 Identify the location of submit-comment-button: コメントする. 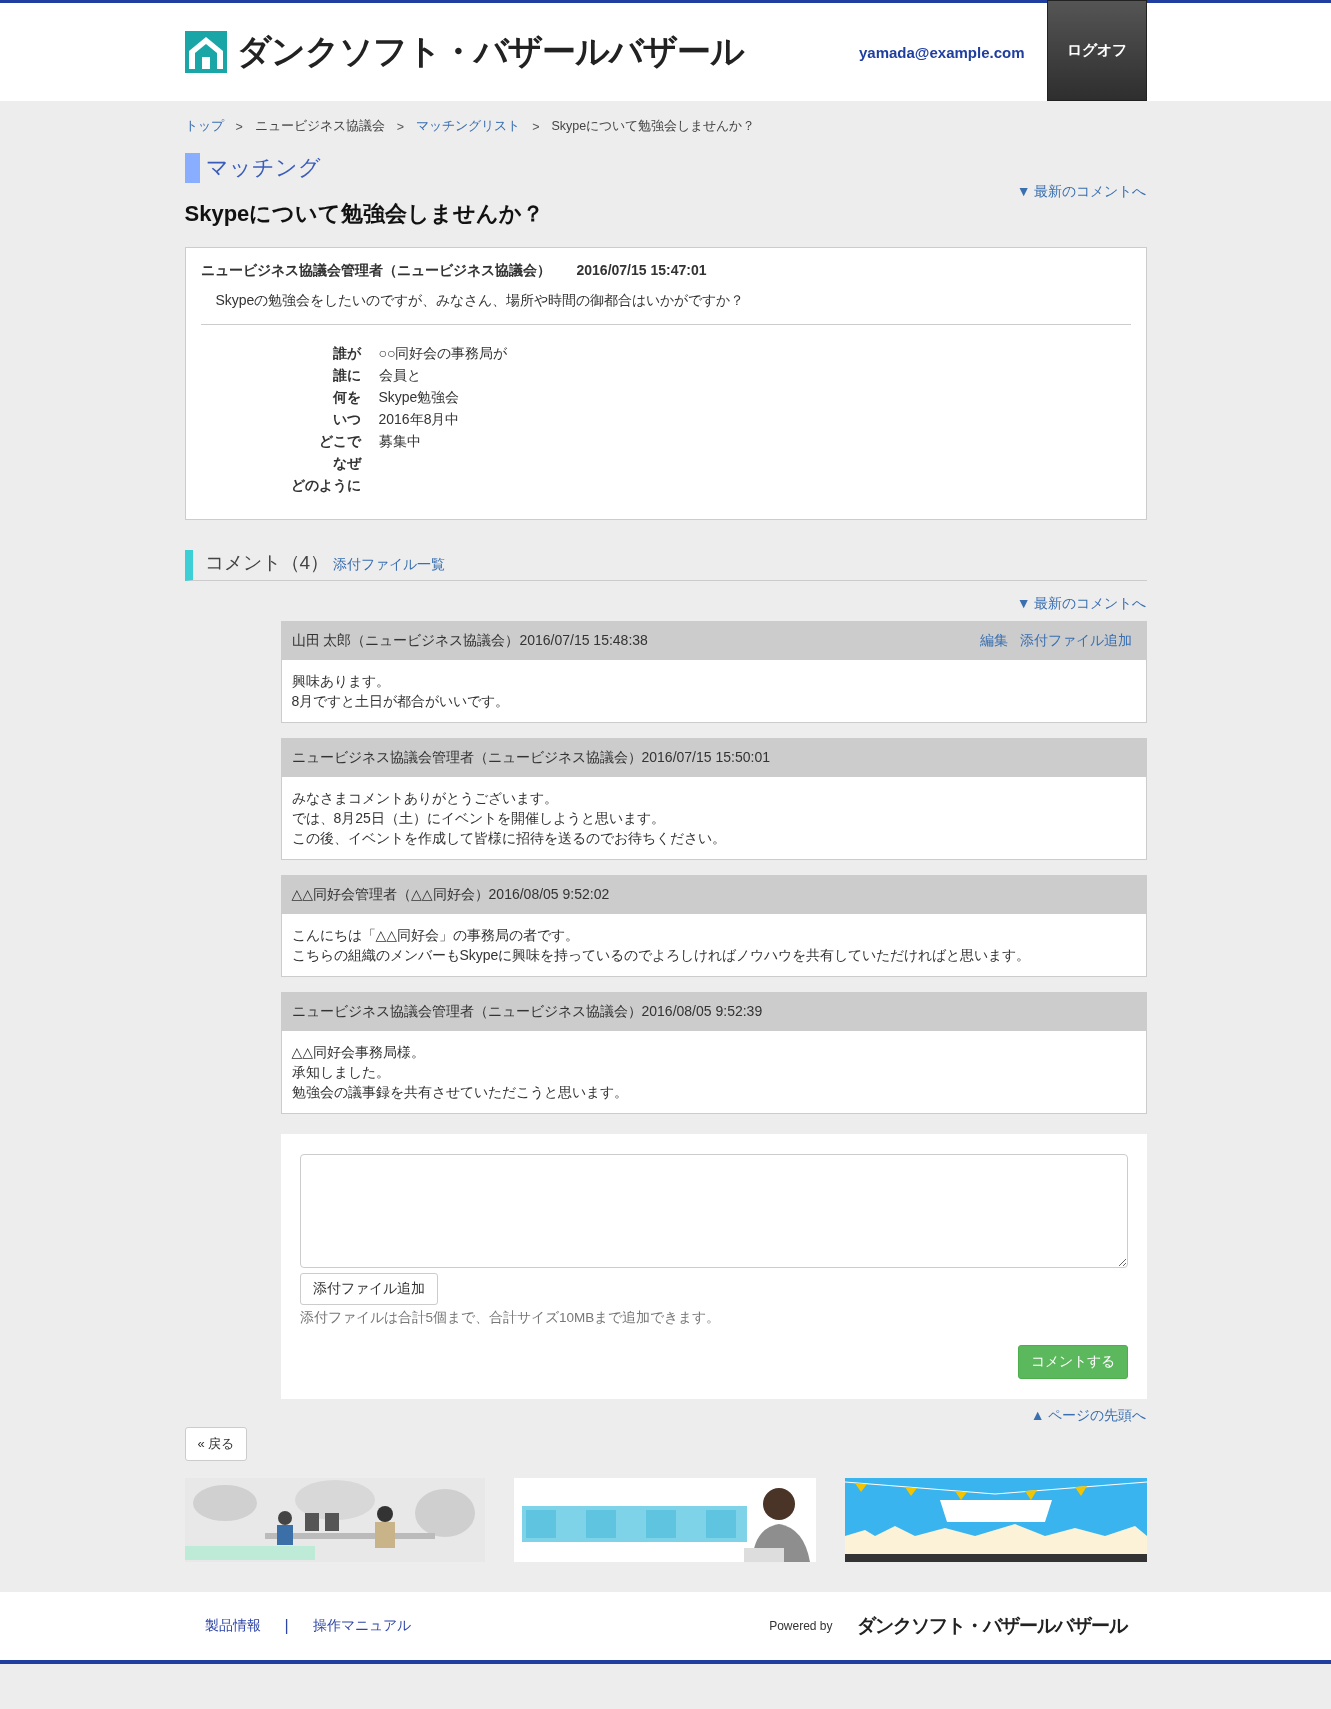
(1072, 1362).